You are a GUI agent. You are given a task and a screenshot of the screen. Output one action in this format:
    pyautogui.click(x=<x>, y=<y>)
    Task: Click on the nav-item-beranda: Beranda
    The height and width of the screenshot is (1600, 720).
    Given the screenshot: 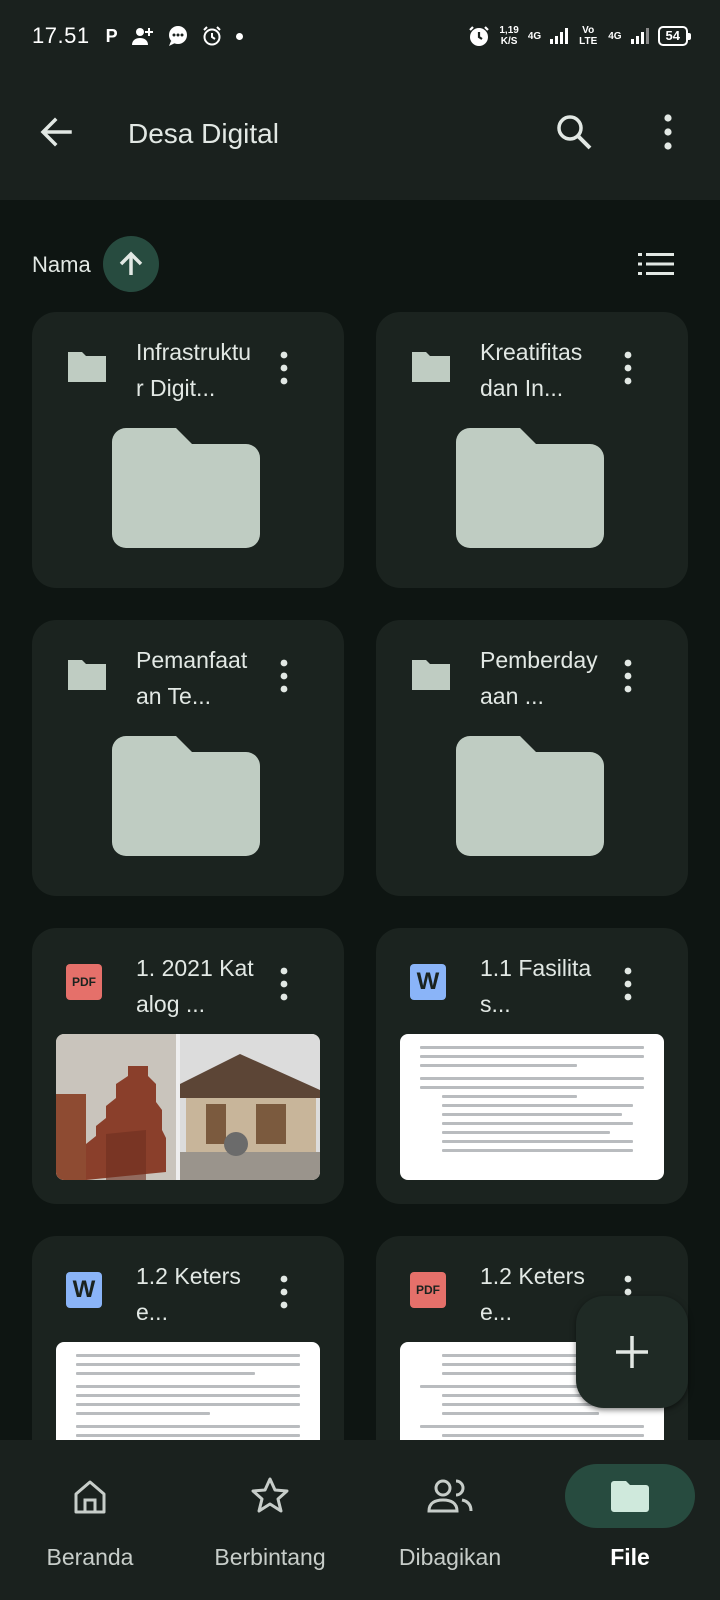 What is the action you would take?
    pyautogui.click(x=90, y=1520)
    